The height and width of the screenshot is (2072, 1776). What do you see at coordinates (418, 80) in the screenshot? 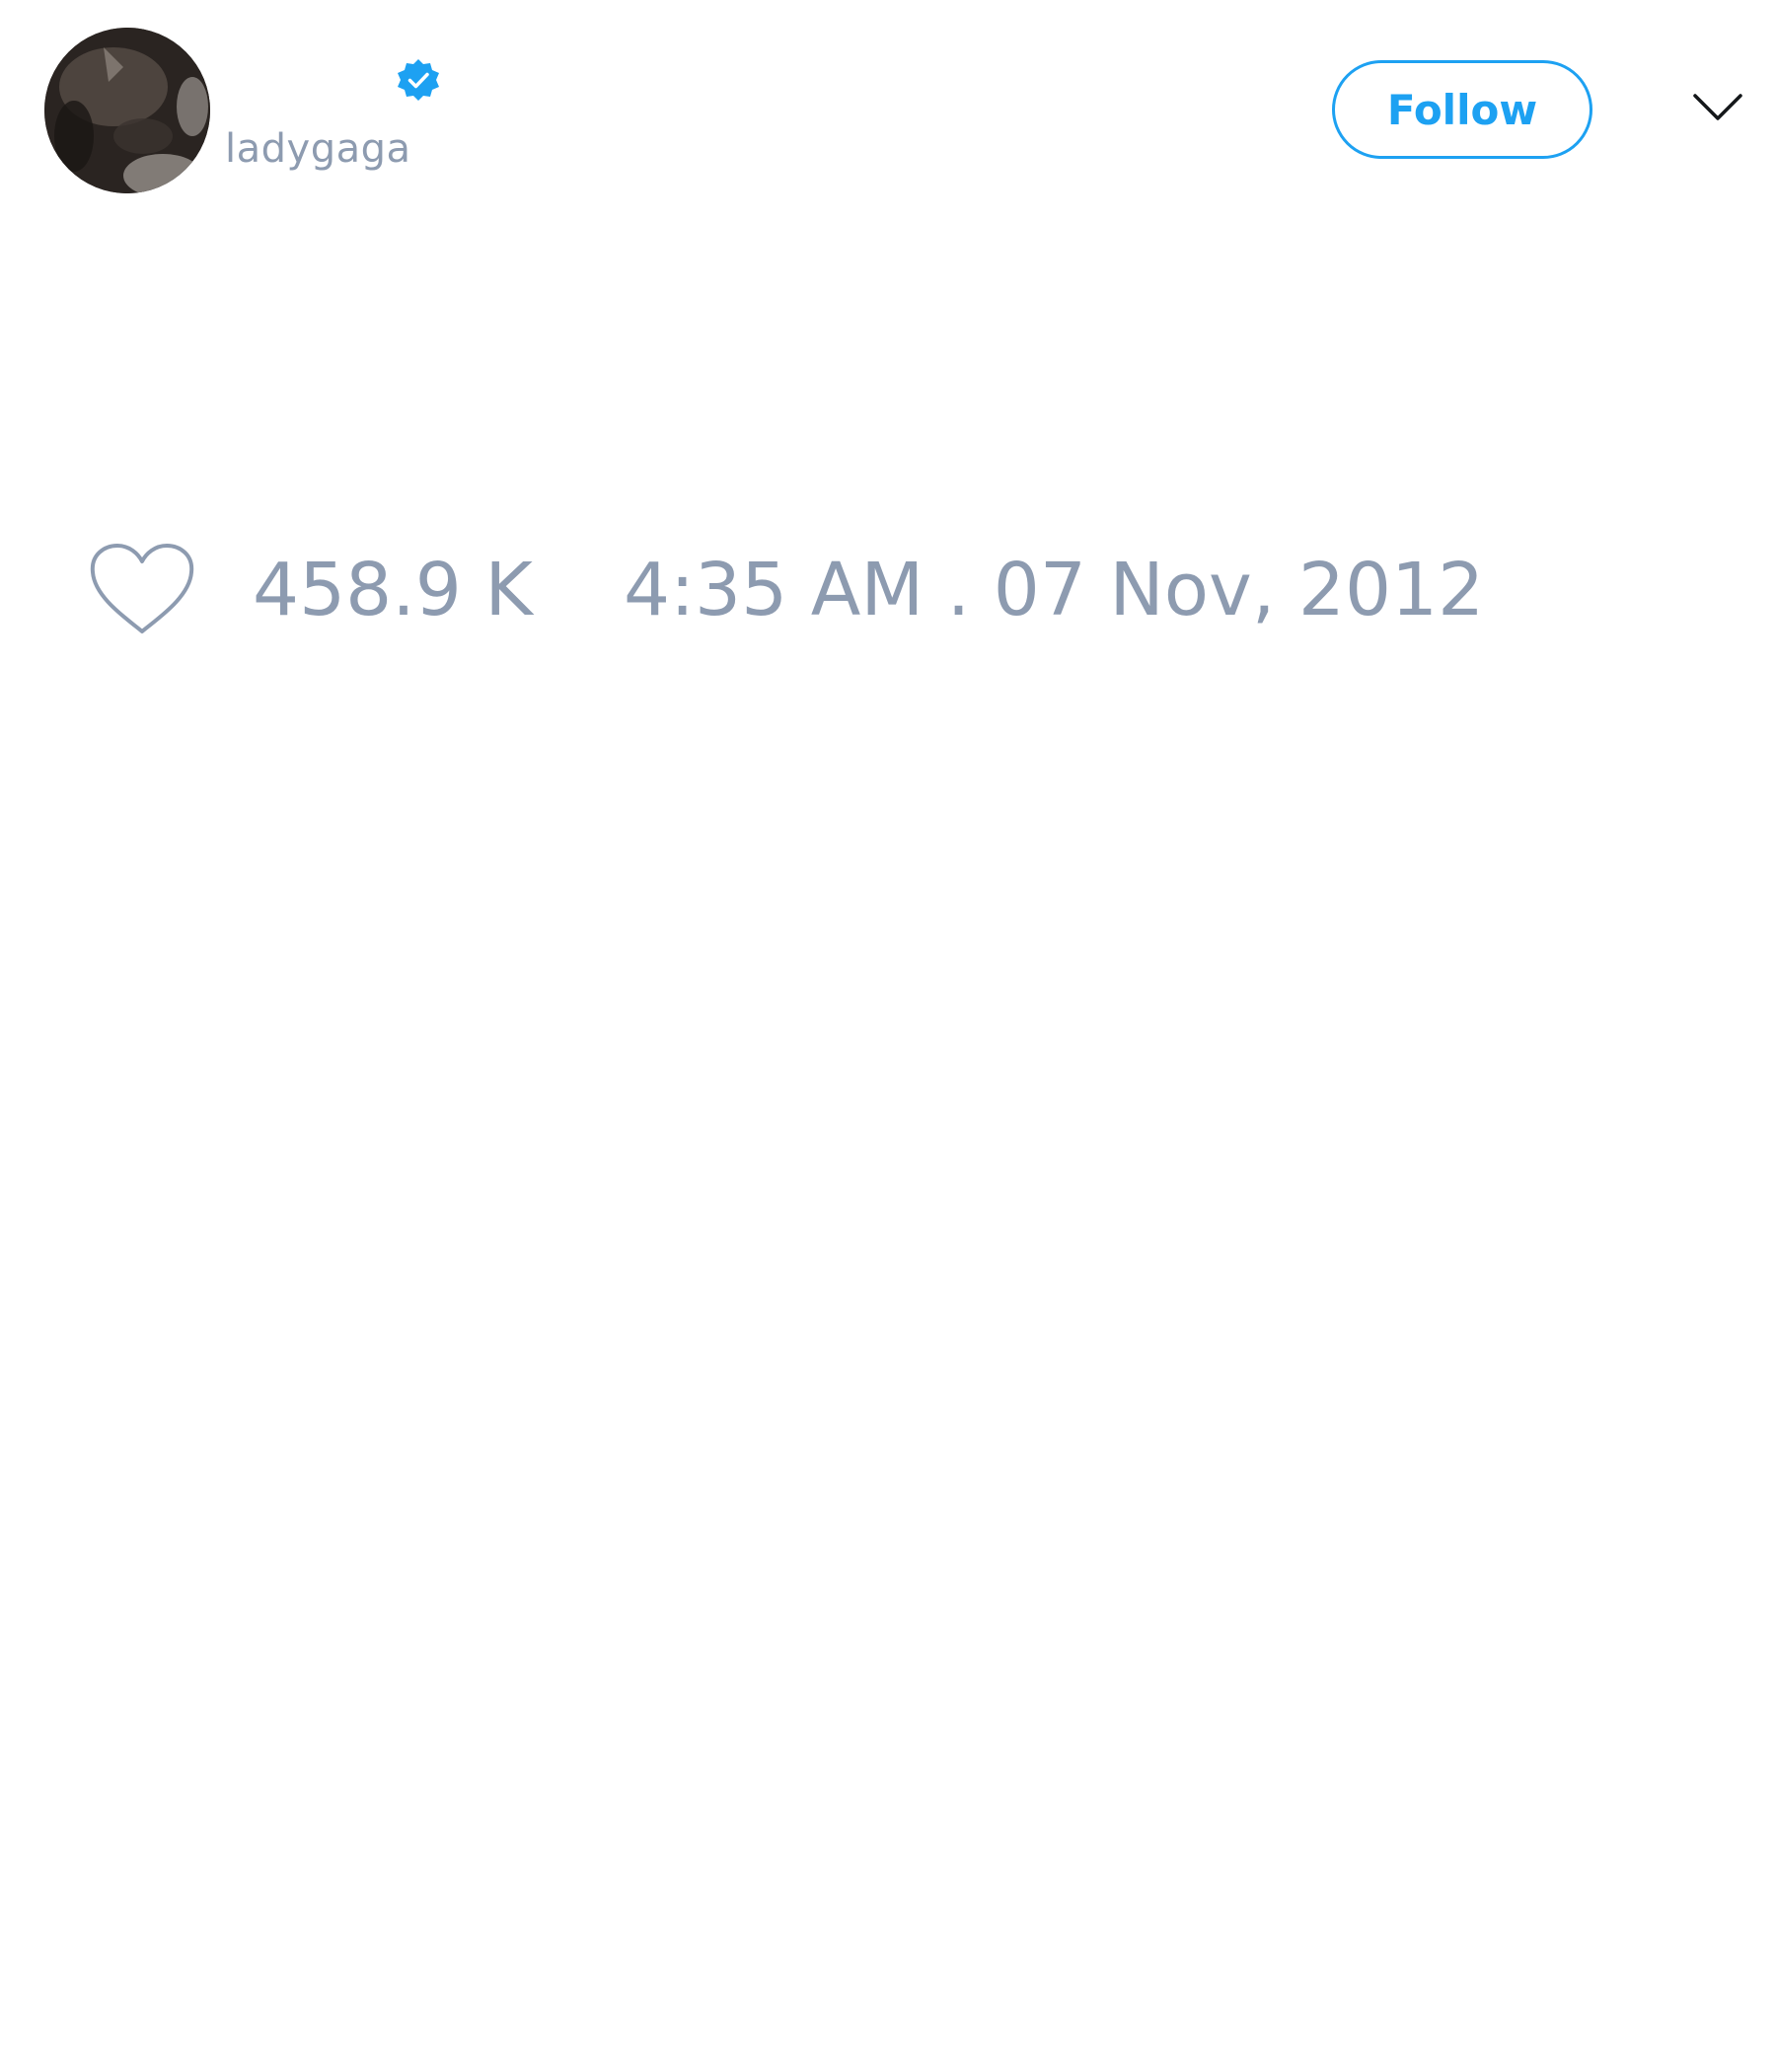
I see `verified-badge-icon` at bounding box center [418, 80].